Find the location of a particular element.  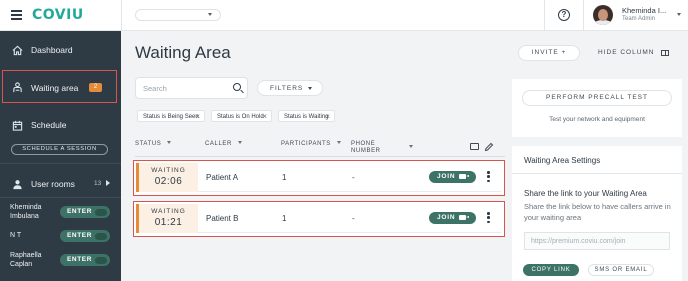

comment-icon is located at coordinates (474, 146).